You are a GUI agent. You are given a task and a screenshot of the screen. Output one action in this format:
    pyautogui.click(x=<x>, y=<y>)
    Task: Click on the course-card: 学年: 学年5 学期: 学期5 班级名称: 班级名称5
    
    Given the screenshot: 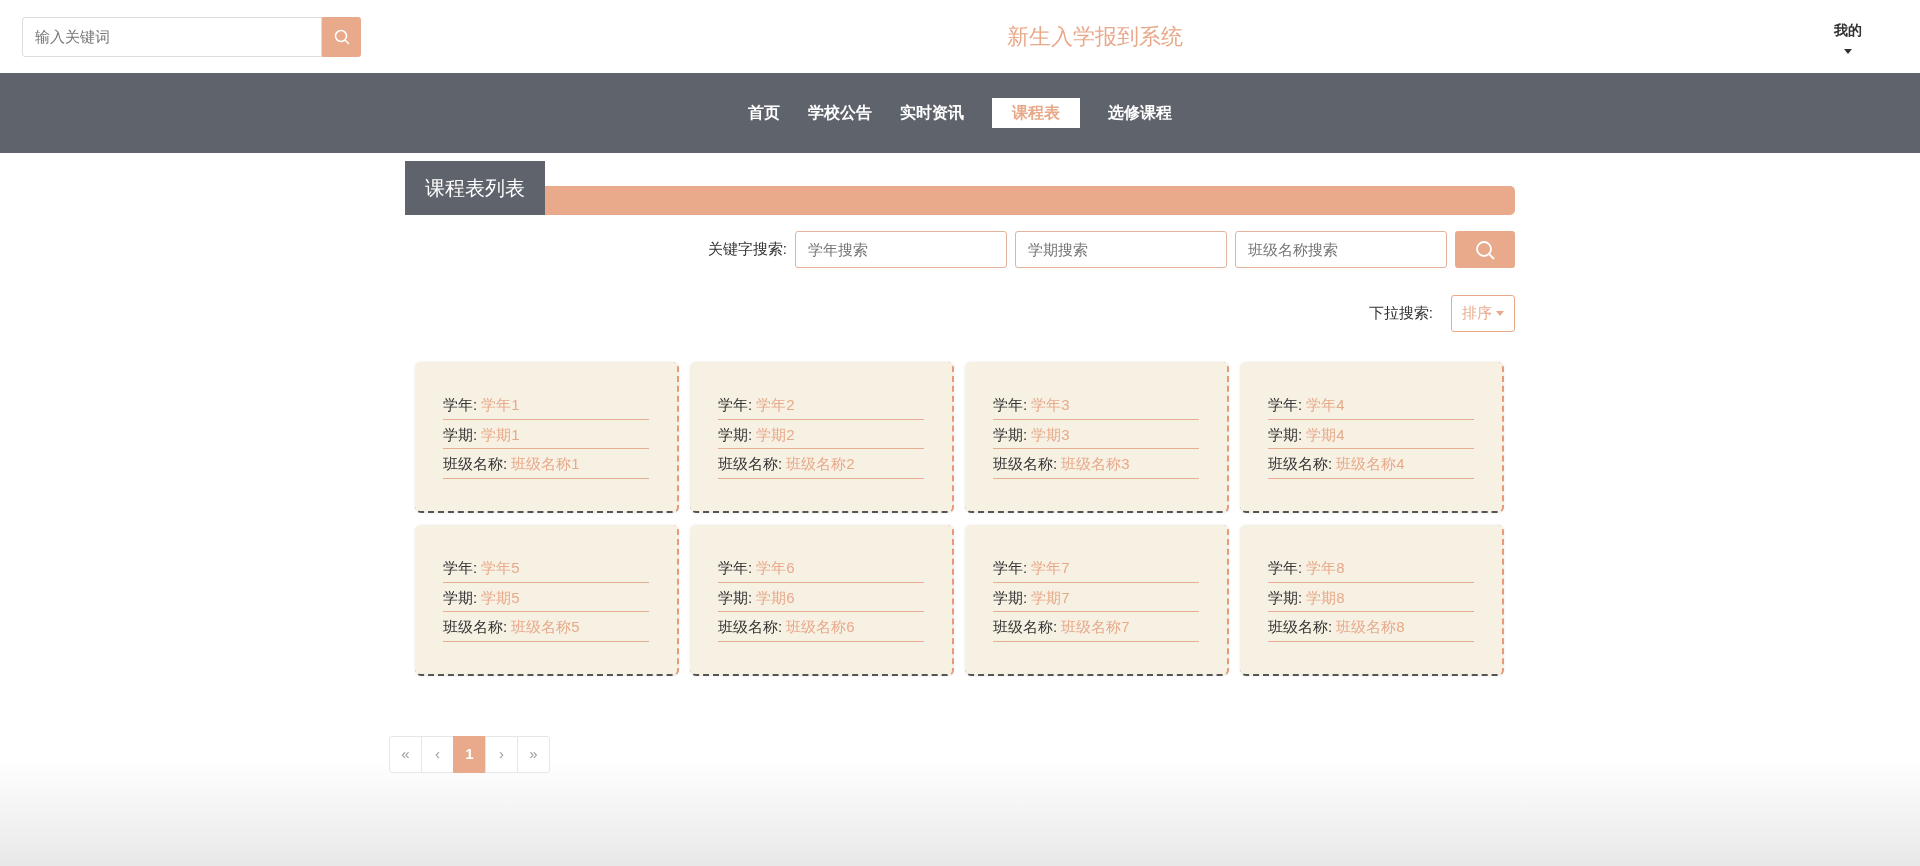 What is the action you would take?
    pyautogui.click(x=547, y=600)
    